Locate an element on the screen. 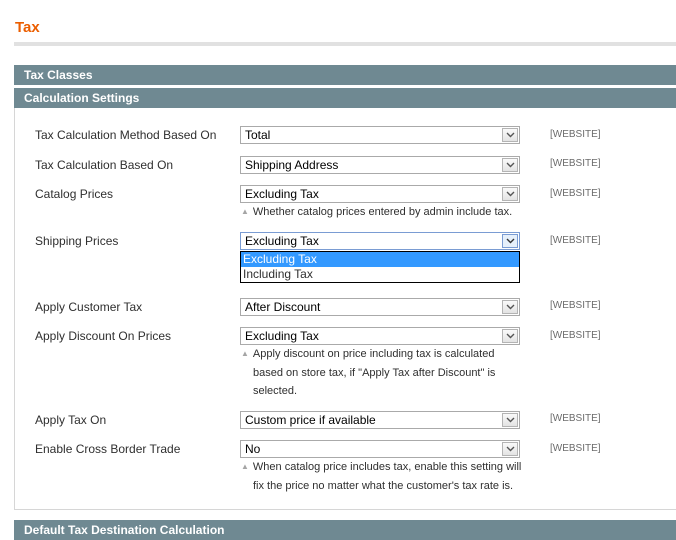 The width and height of the screenshot is (676, 540). select-value: No is located at coordinates (253, 449).